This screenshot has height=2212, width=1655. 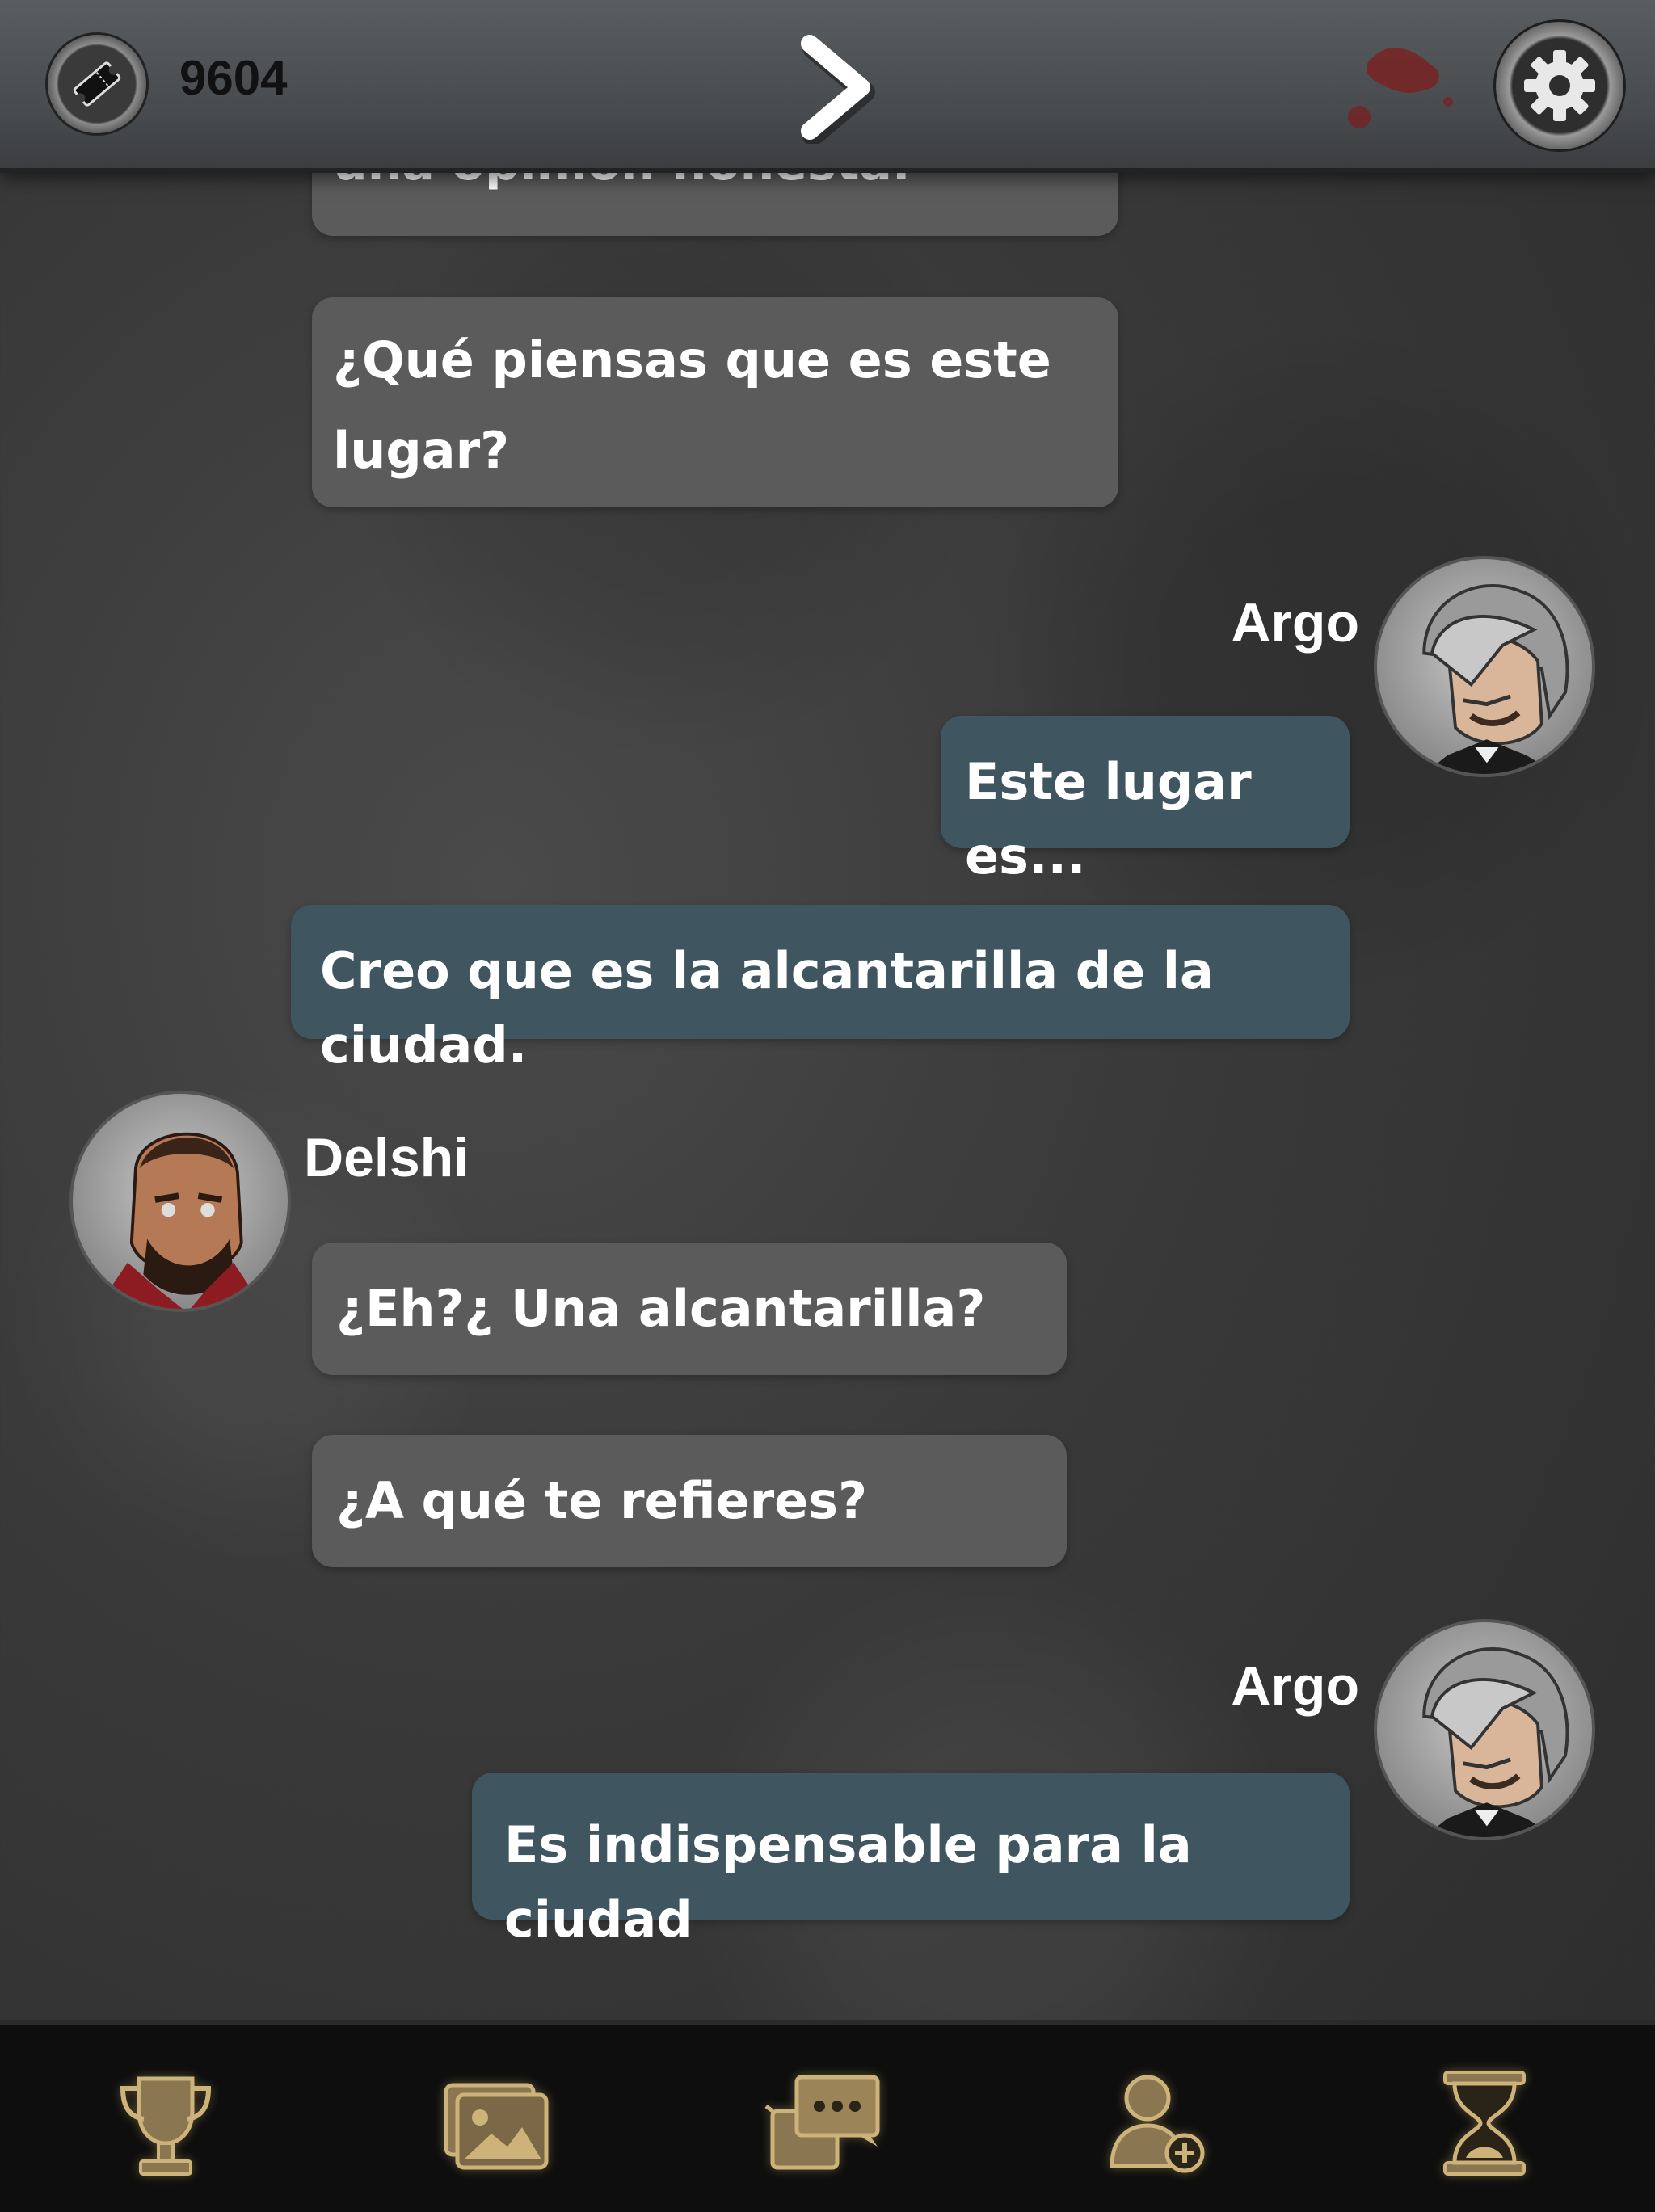 I want to click on nav-chat, so click(x=825, y=2123).